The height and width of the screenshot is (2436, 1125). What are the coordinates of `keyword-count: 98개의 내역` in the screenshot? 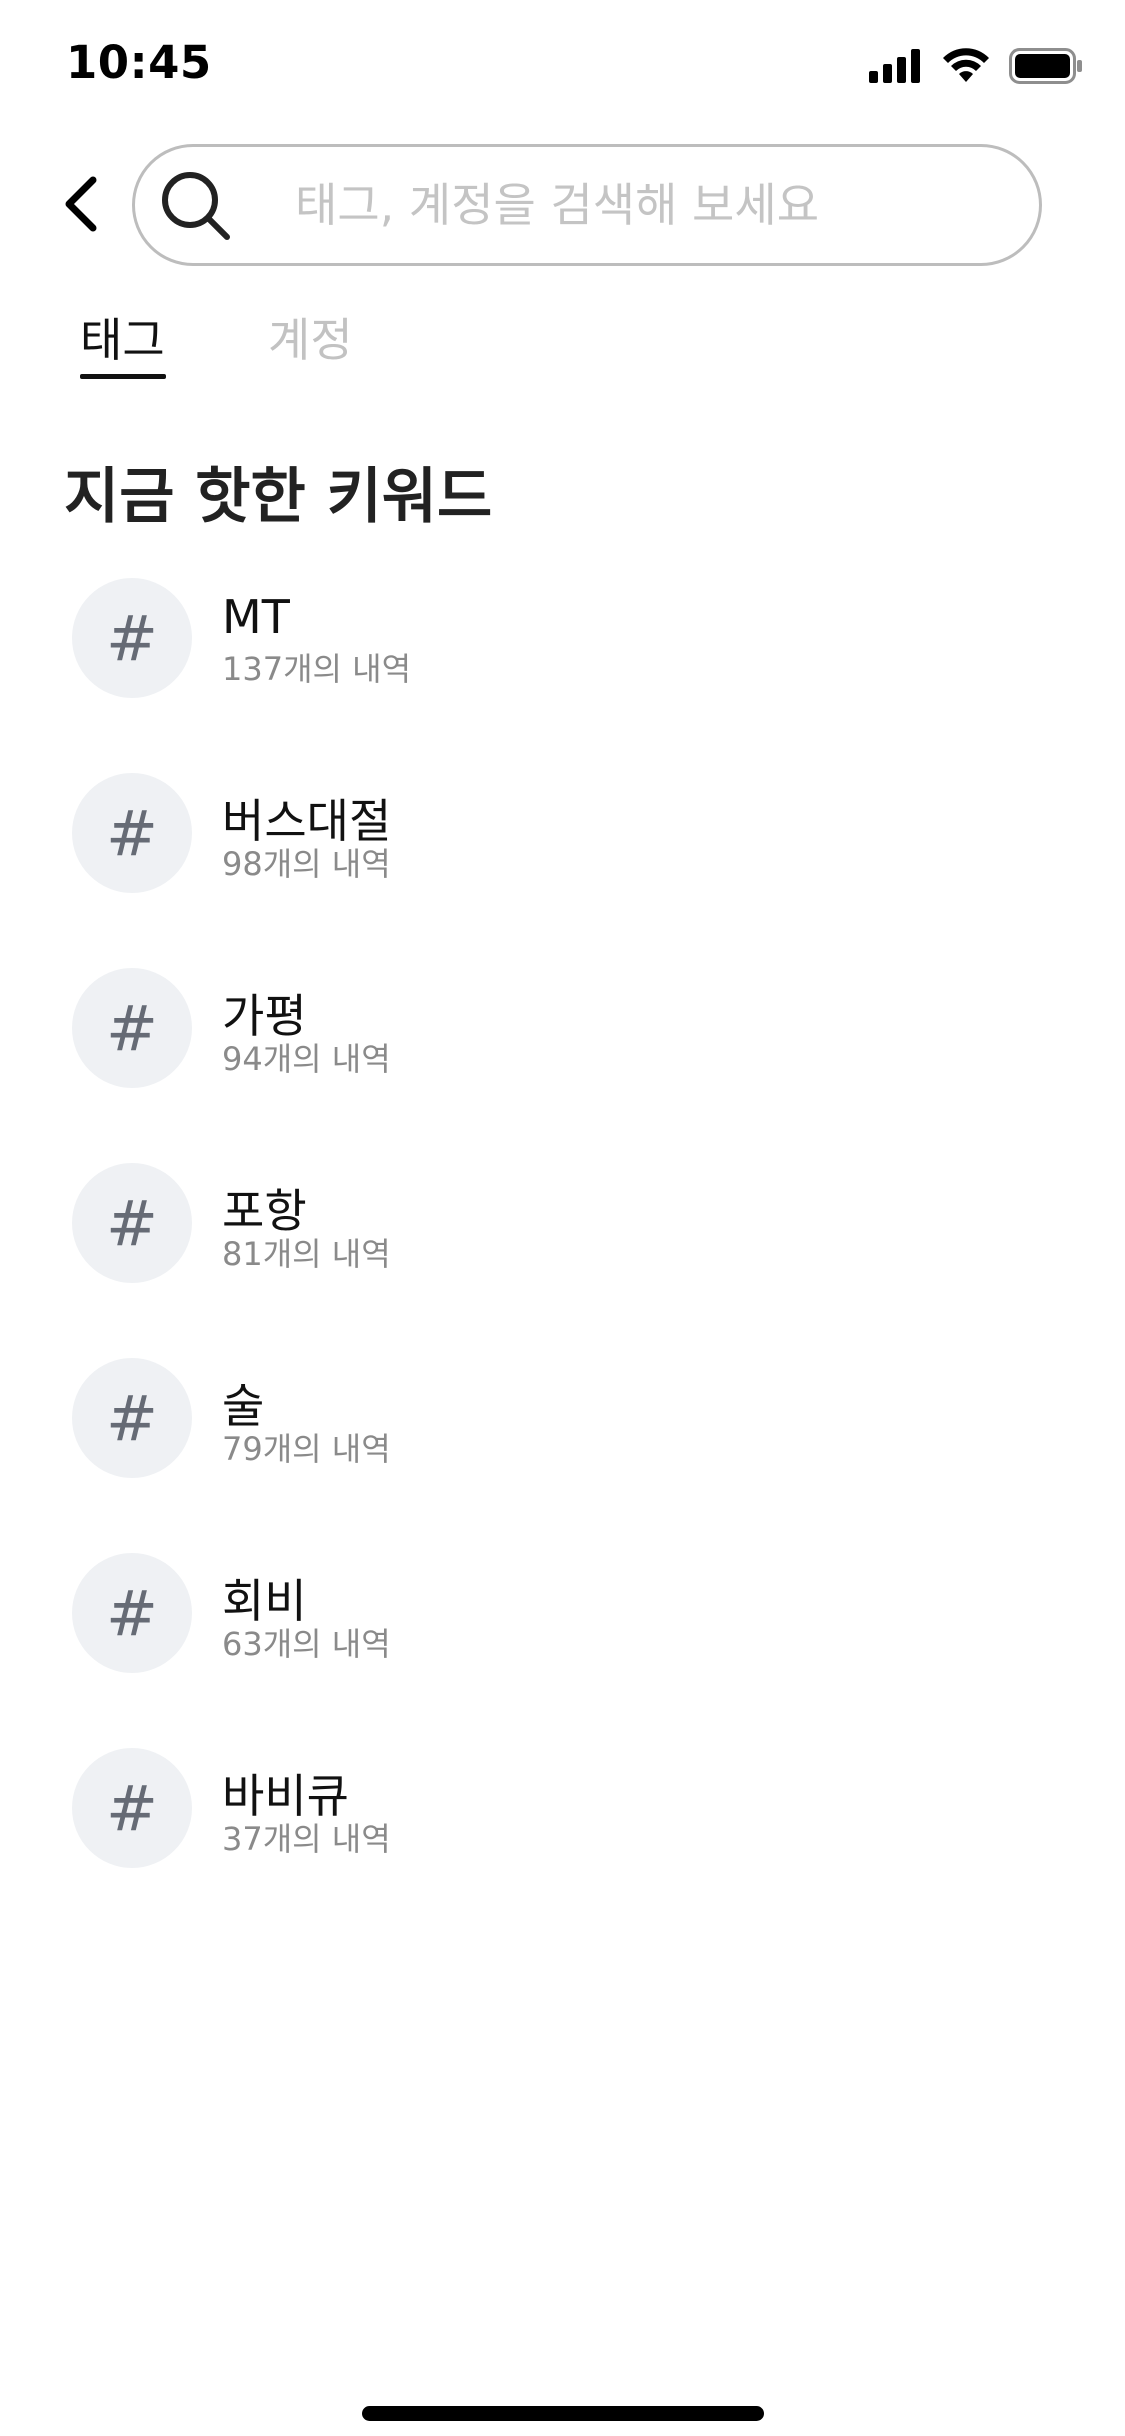 It's located at (306, 864).